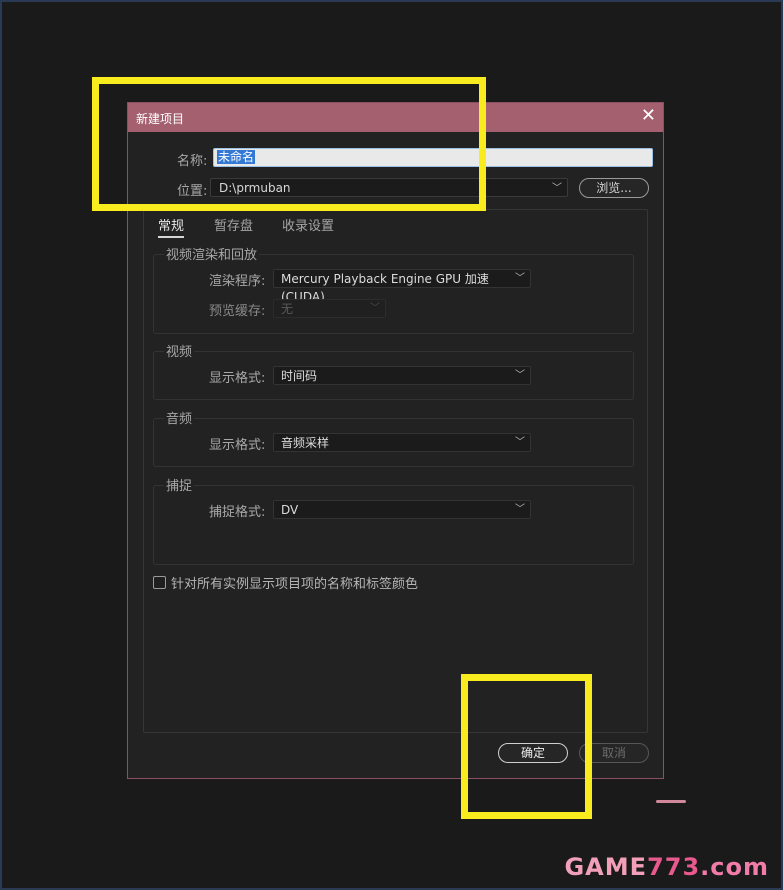  Describe the element at coordinates (389, 187) in the screenshot. I see `location-select: D:\prmuban ﹀` at that location.